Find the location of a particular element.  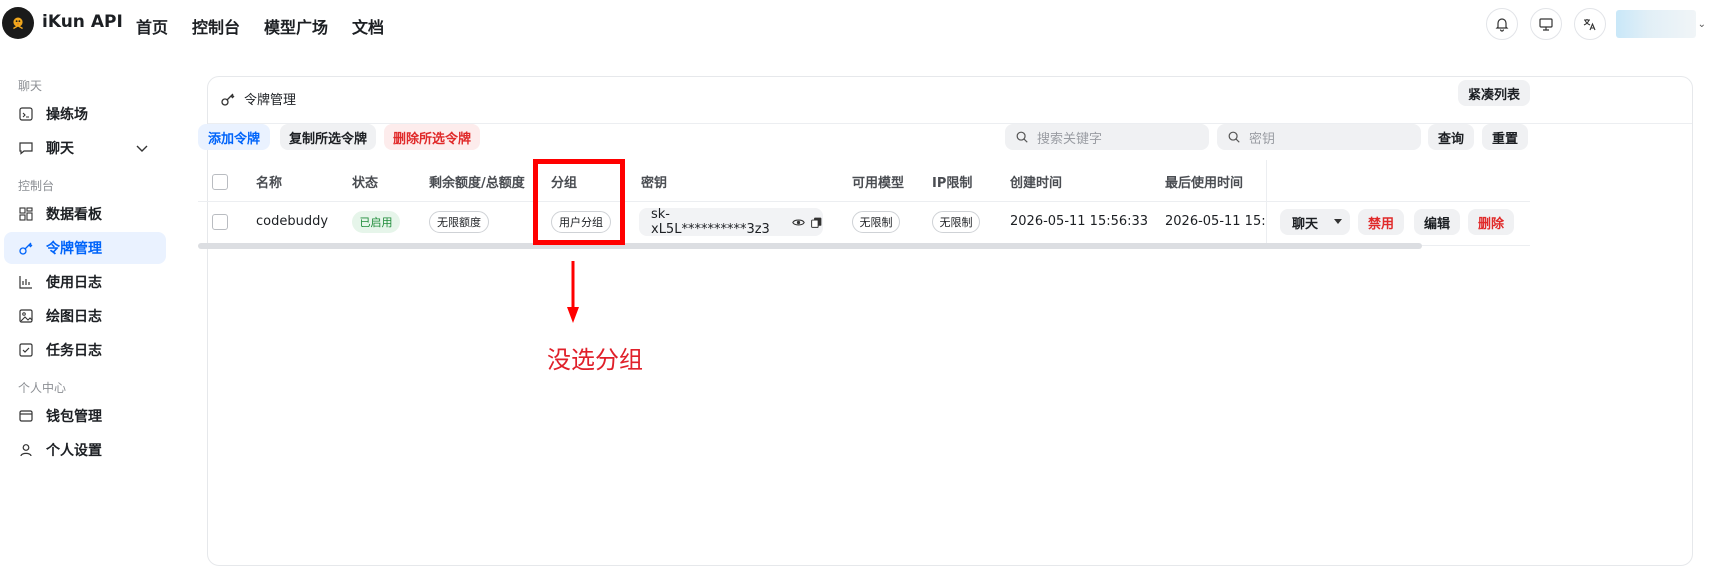

chevron-down-icon: ⌄ is located at coordinates (1701, 24).